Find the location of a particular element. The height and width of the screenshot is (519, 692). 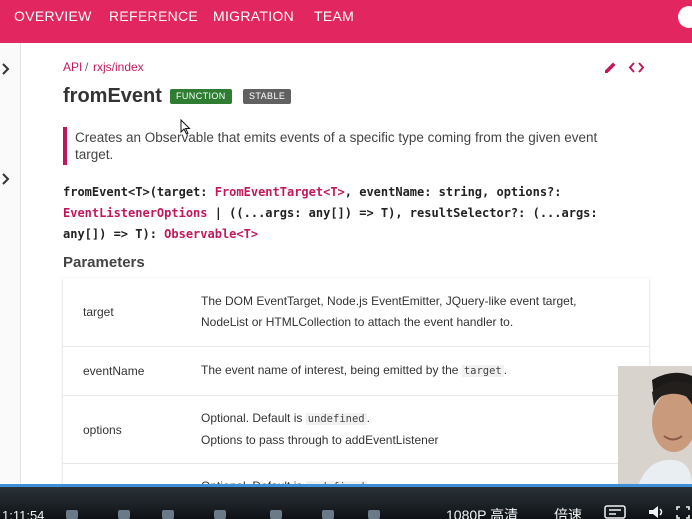

inline-code: target is located at coordinates (482, 371).